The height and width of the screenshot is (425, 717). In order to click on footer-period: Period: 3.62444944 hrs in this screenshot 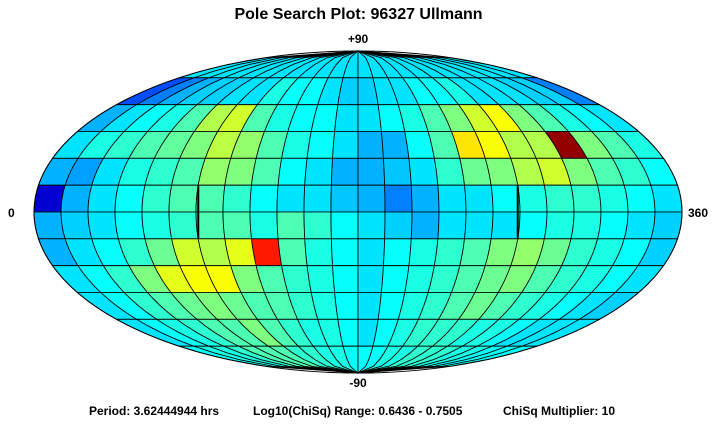, I will do `click(154, 411)`.